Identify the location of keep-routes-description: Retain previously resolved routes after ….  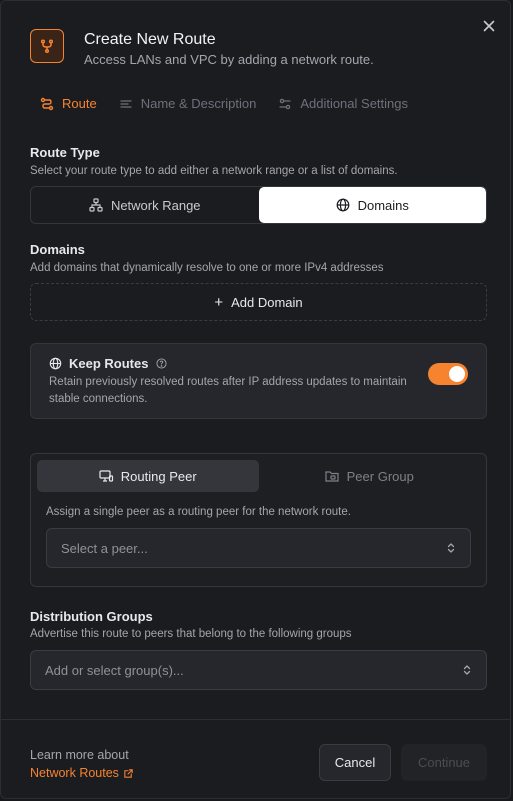
(228, 390).